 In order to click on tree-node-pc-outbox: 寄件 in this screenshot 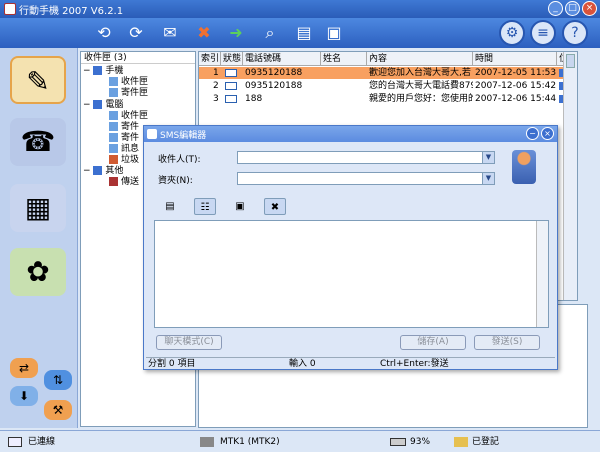, I will do `click(124, 127)`.